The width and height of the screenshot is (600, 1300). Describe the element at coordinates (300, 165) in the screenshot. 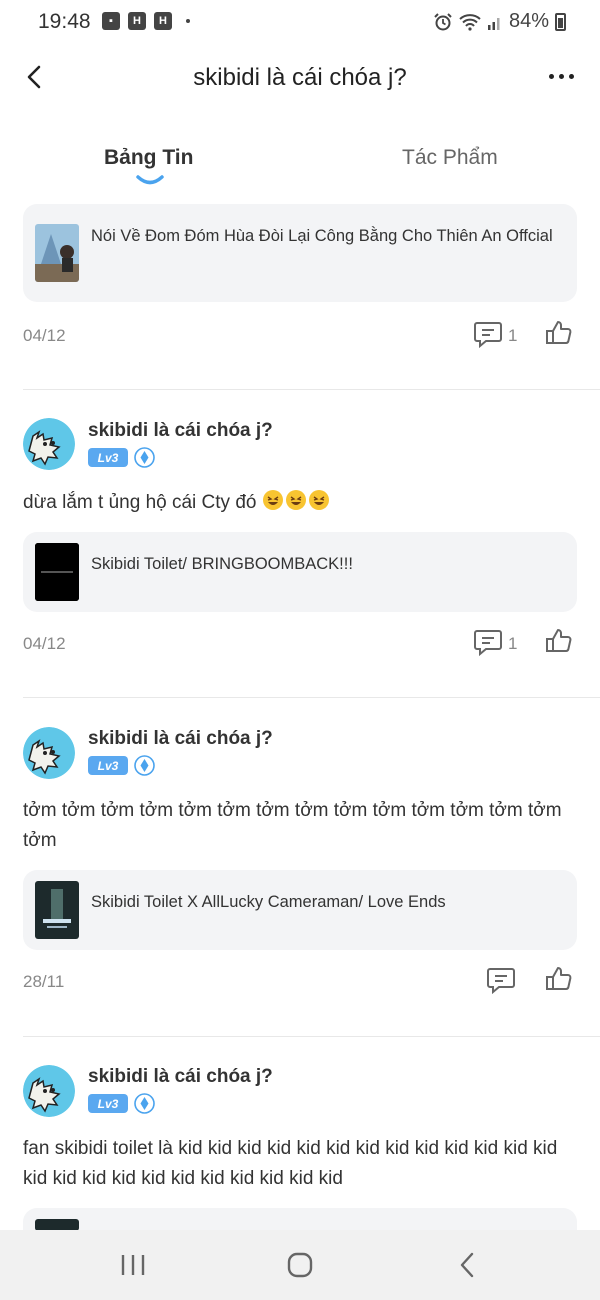

I see `tab-bar: Bảng Tin Tác Phẩm` at that location.